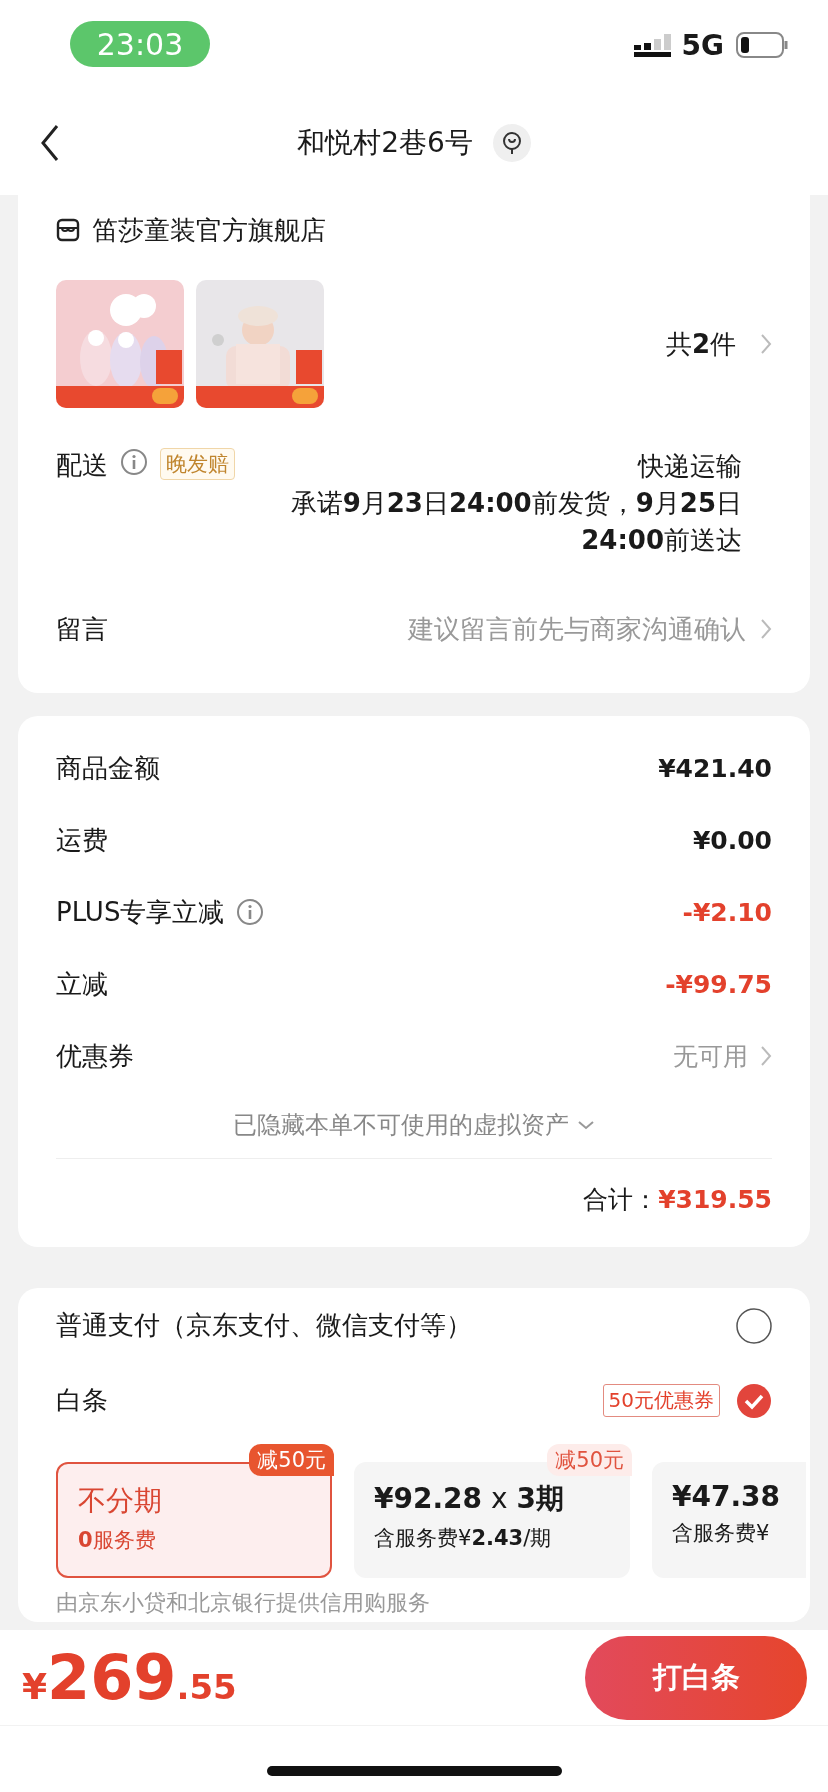  Describe the element at coordinates (621, 1199) in the screenshot. I see `total-label: 合计：` at that location.